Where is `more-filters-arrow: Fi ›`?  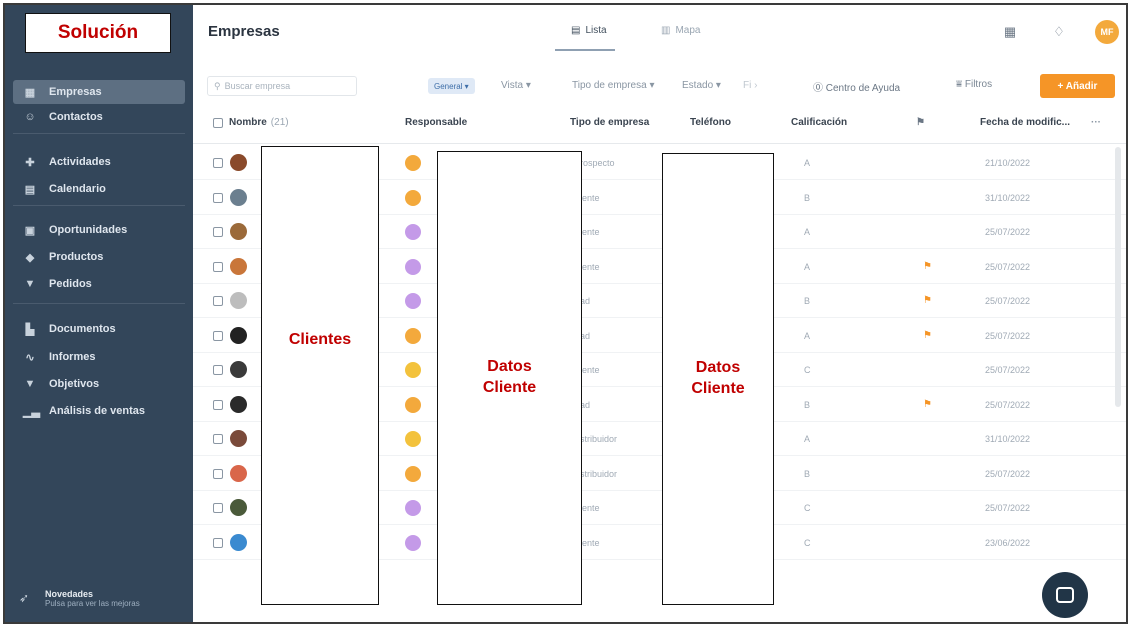
more-filters-arrow: Fi › is located at coordinates (750, 85).